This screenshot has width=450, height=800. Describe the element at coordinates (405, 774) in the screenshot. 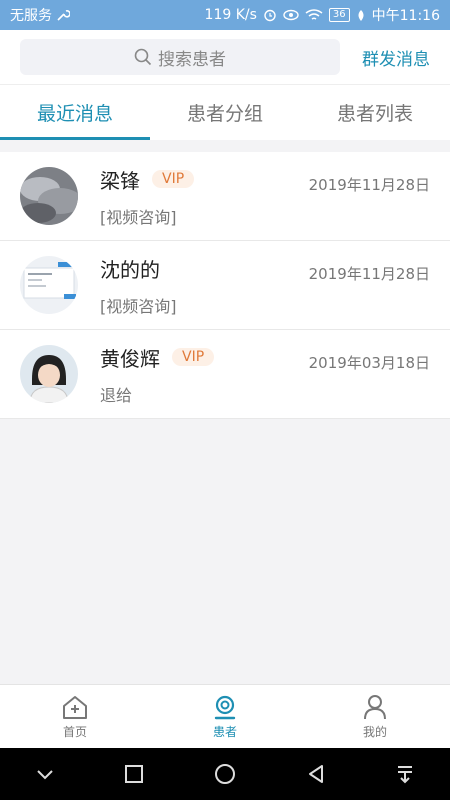

I see `notification-pull-icon` at that location.